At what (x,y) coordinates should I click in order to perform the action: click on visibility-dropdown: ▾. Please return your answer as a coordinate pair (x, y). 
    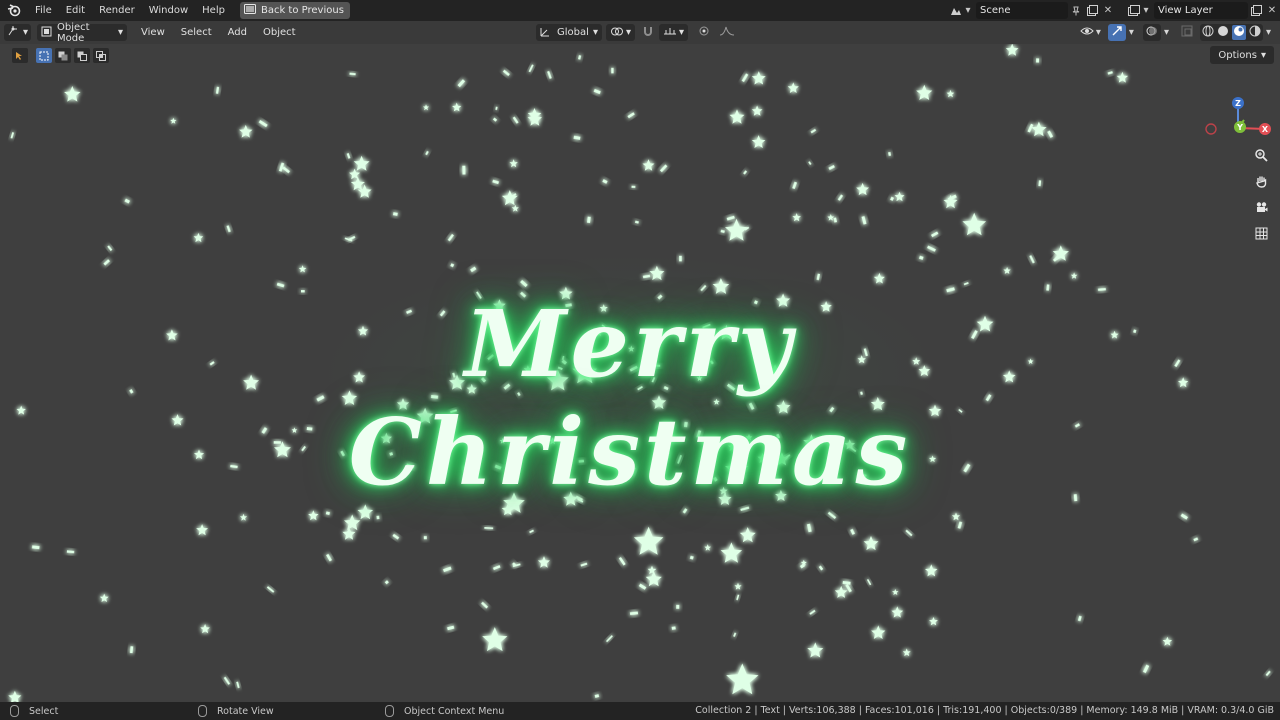
    Looking at the image, I should click on (1090, 32).